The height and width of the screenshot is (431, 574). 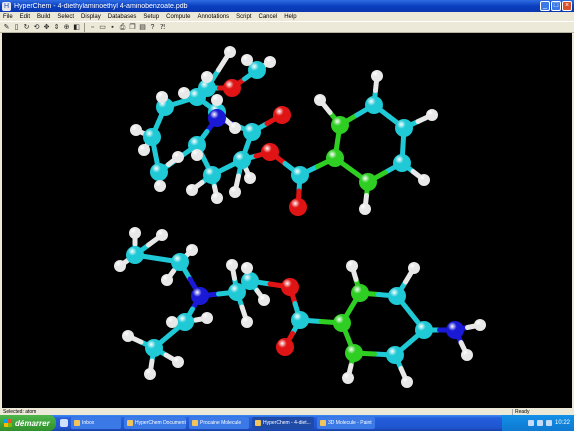 What do you see at coordinates (346, 423) in the screenshot?
I see `taskbar-item: 3D Molecule - Paint` at bounding box center [346, 423].